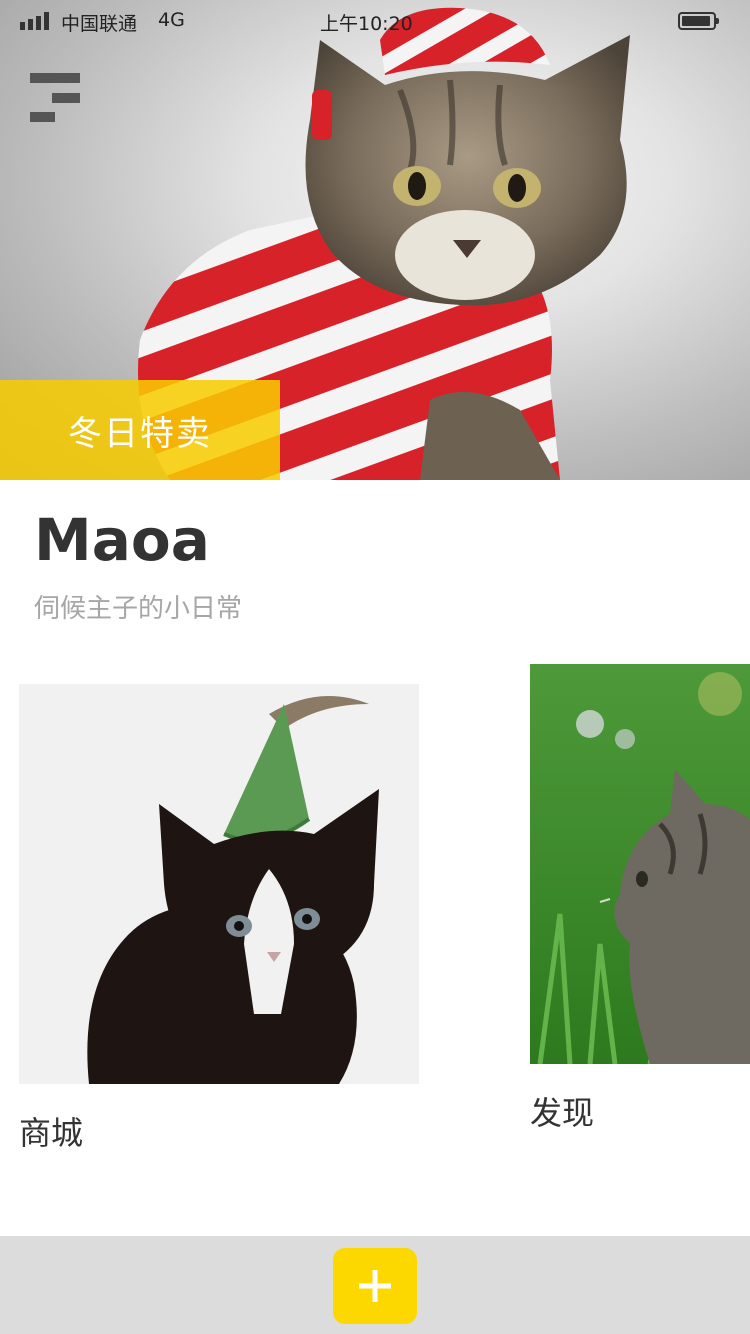 This screenshot has width=750, height=1334. What do you see at coordinates (562, 1113) in the screenshot?
I see `card-discover-label: 发现` at bounding box center [562, 1113].